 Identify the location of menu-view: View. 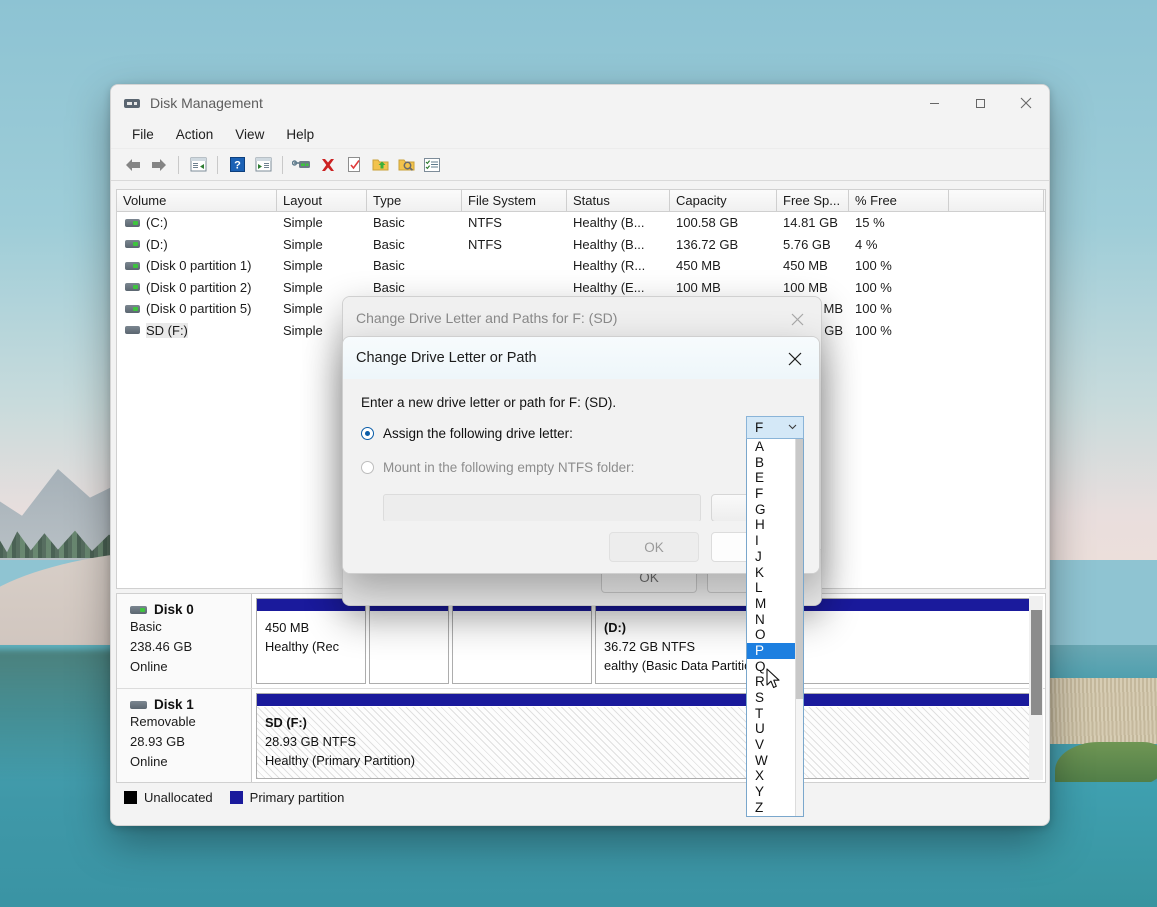
(249, 134).